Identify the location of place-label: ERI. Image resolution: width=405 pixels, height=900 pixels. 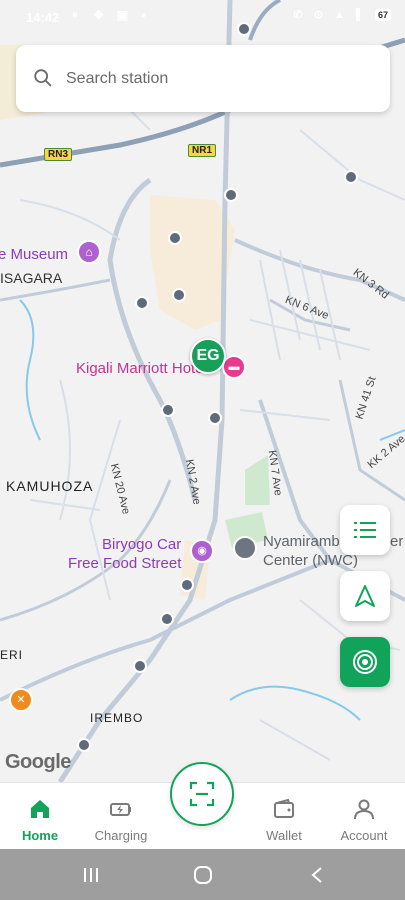
(12, 655).